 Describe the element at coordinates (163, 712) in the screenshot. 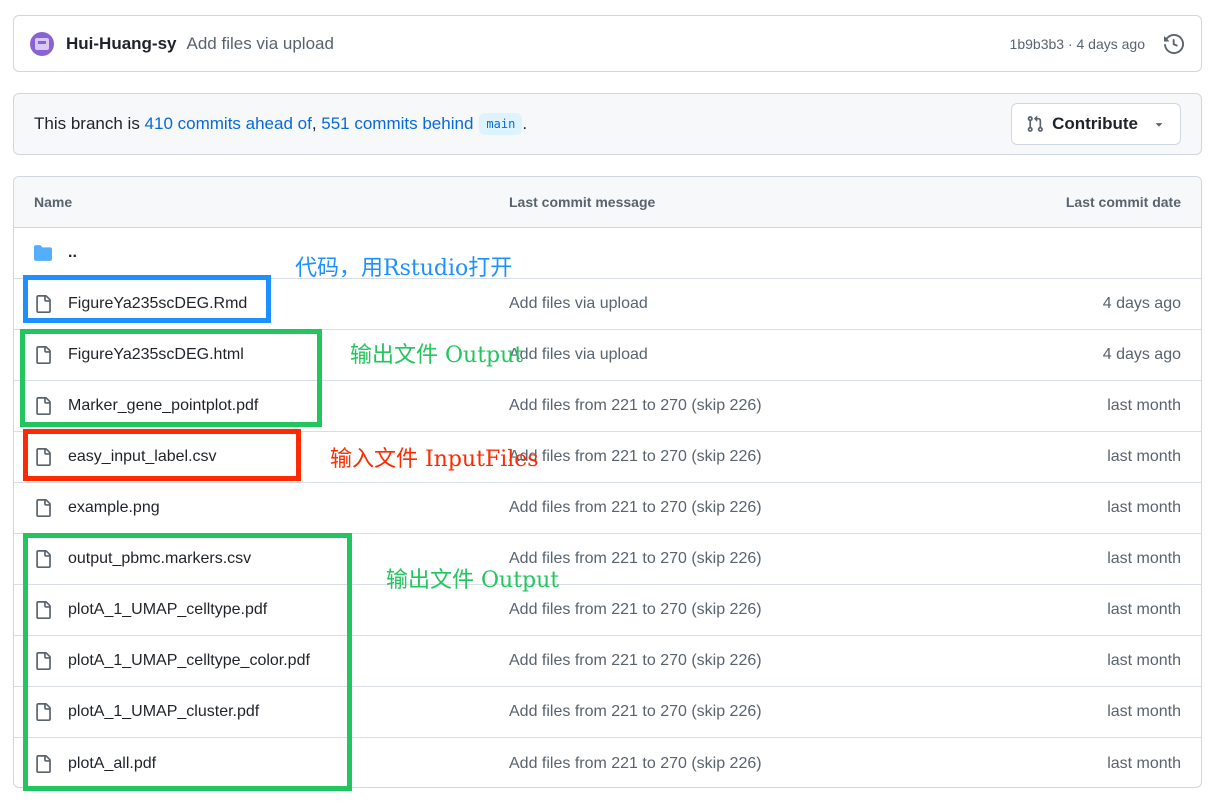

I see `file-name-link: plotA_1_UMAP_cluster.pdf` at that location.